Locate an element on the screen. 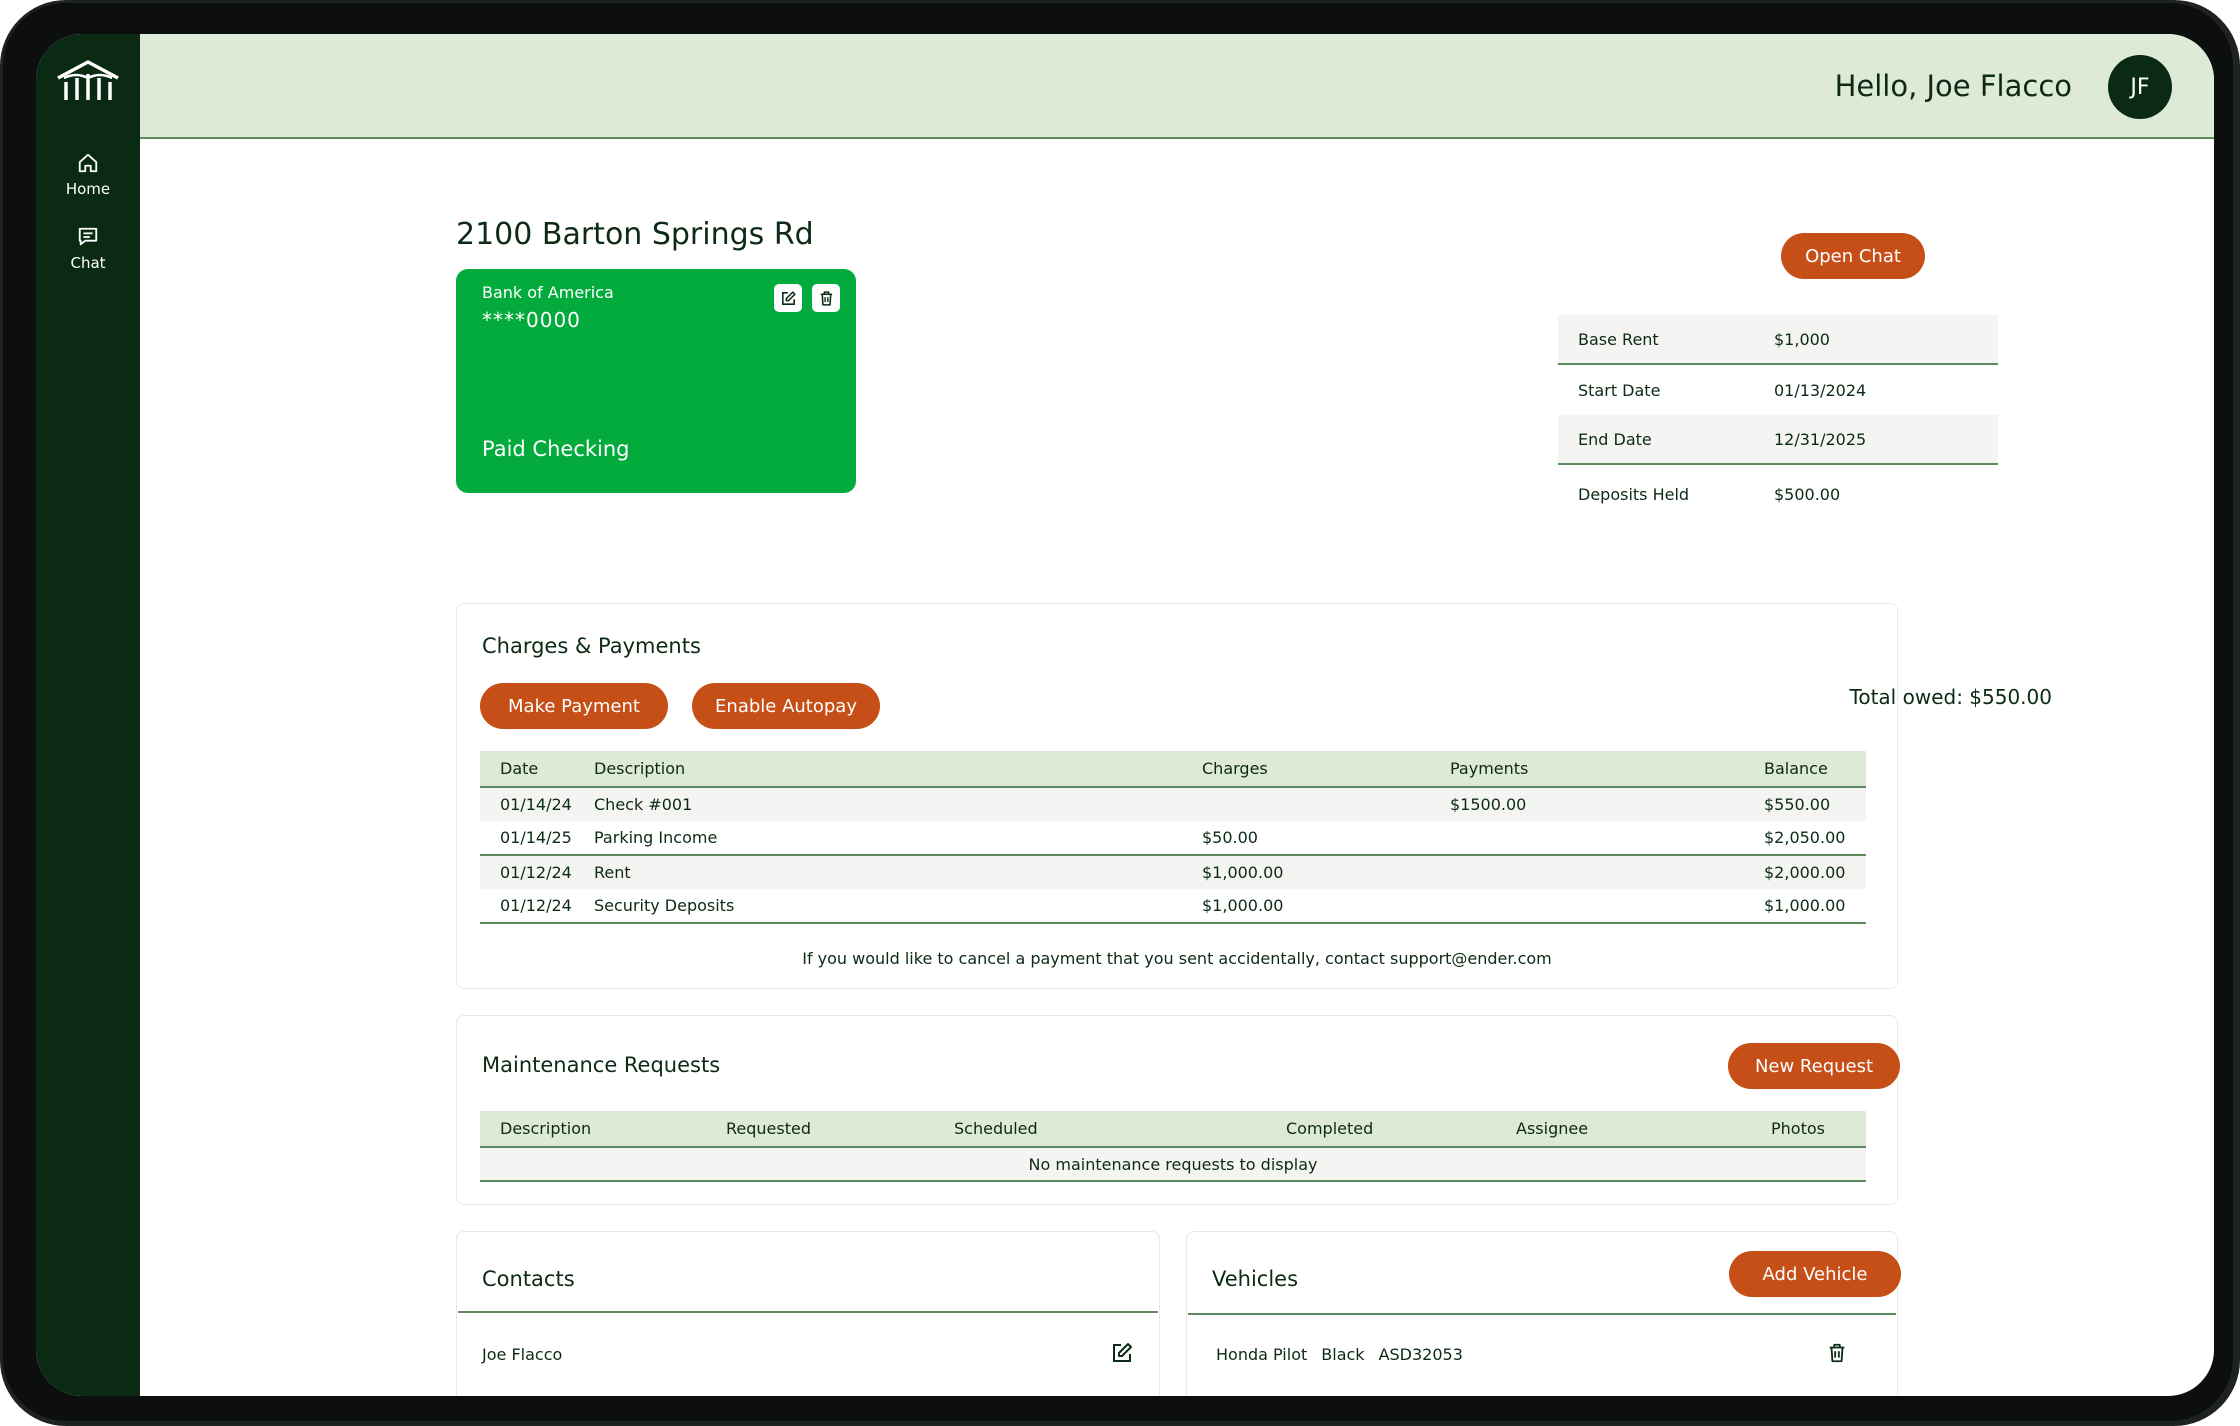  column-header: Charges is located at coordinates (1306, 769).